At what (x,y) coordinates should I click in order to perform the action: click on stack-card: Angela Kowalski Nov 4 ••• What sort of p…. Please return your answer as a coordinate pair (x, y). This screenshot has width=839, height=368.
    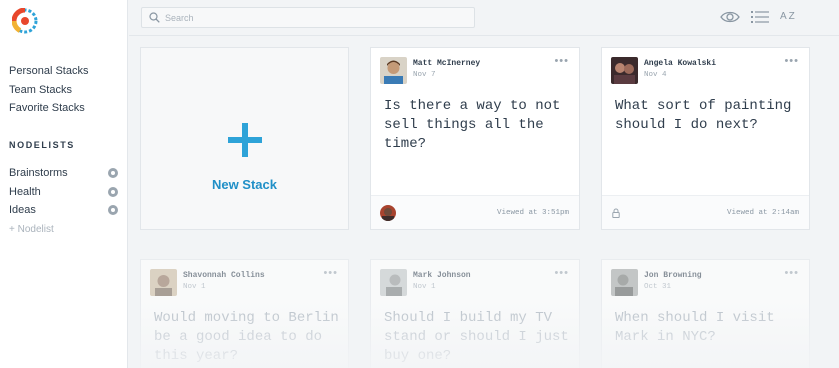
    Looking at the image, I should click on (705, 138).